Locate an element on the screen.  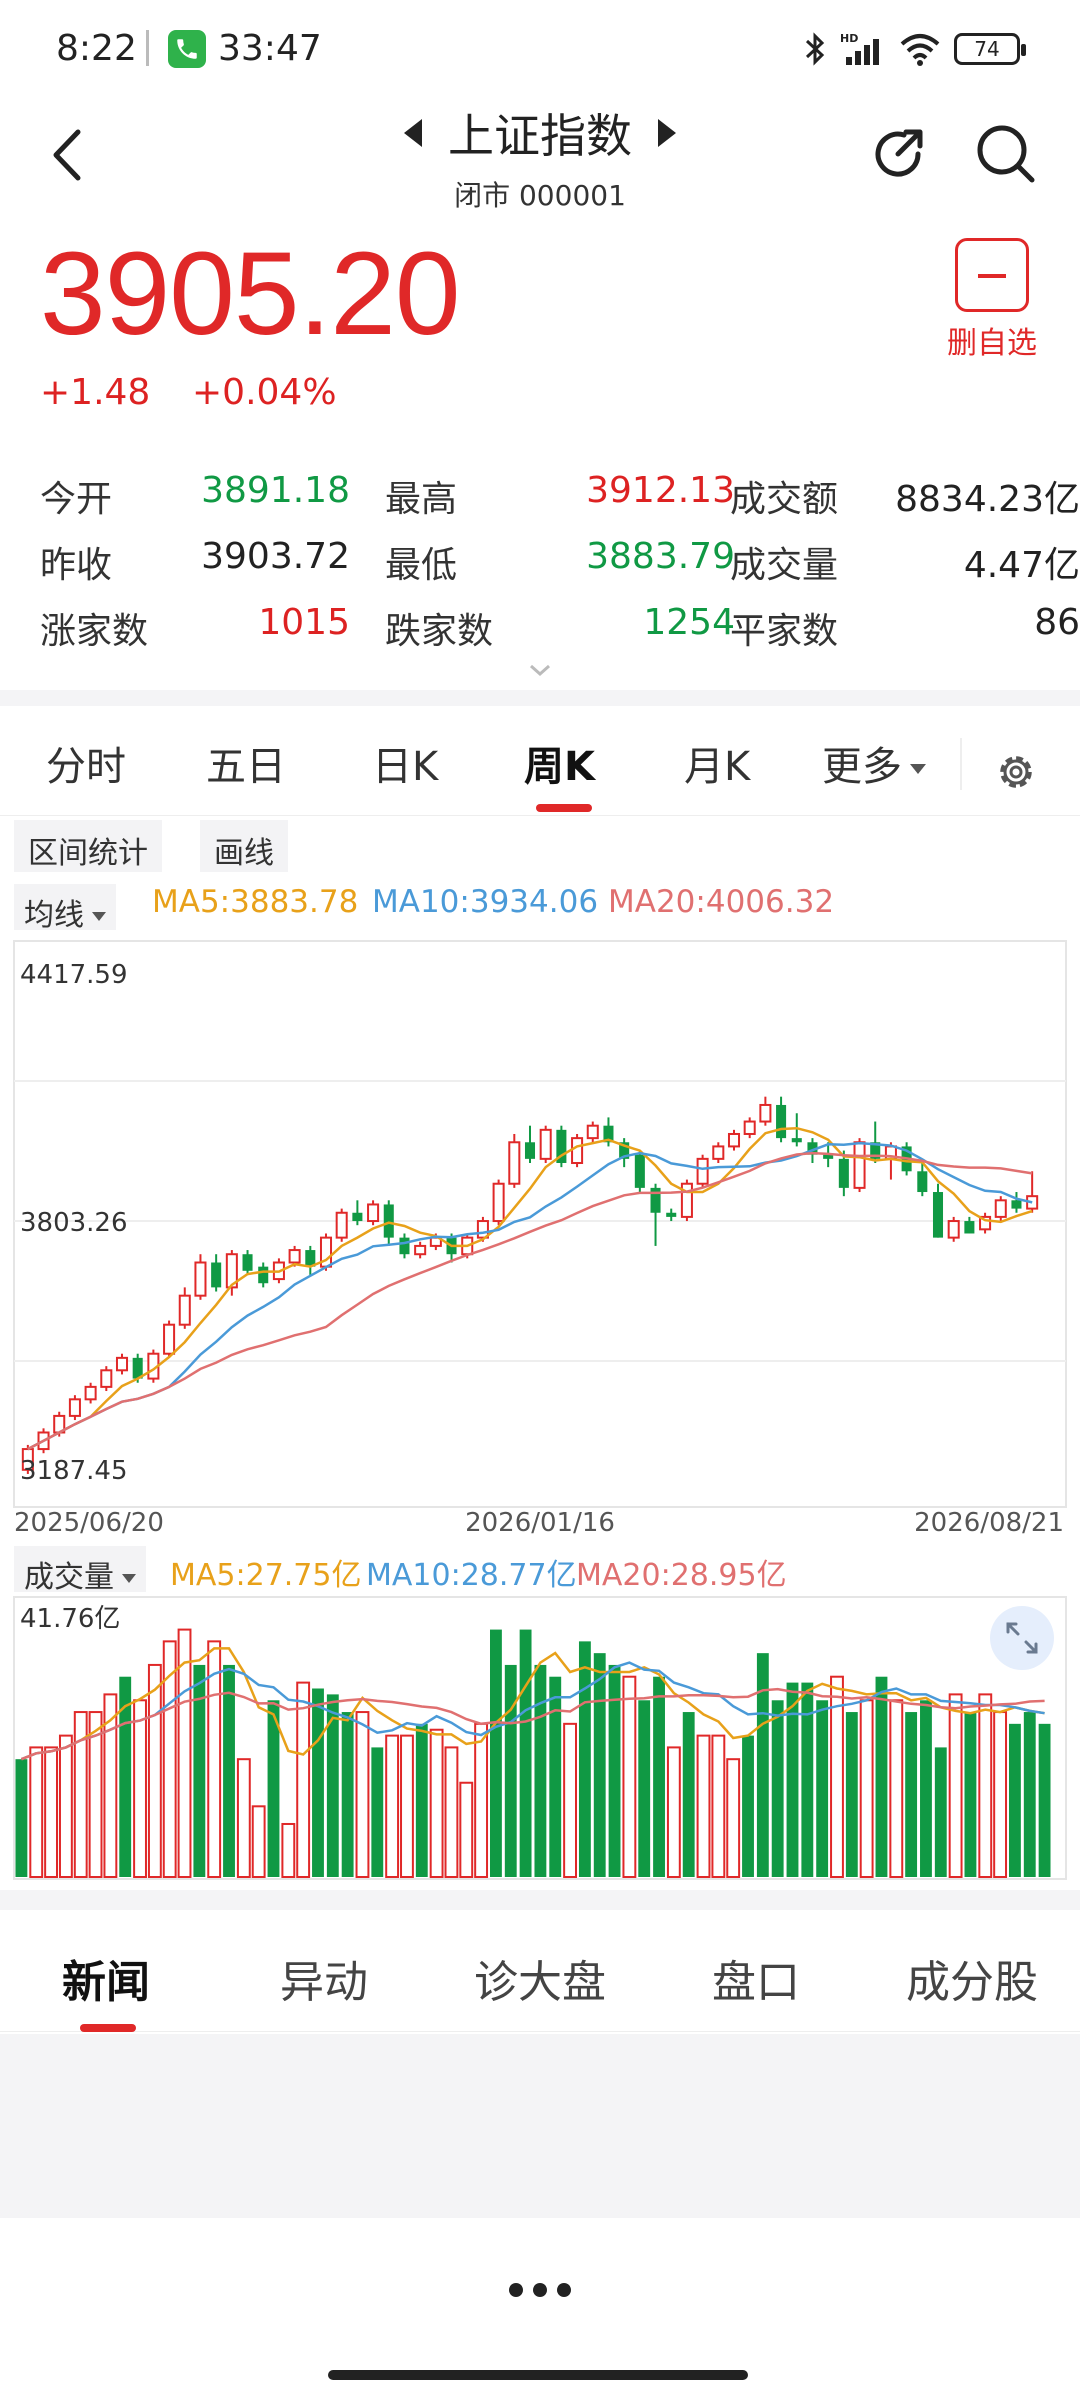
stat-value-low: 3883.79 is located at coordinates (660, 556).